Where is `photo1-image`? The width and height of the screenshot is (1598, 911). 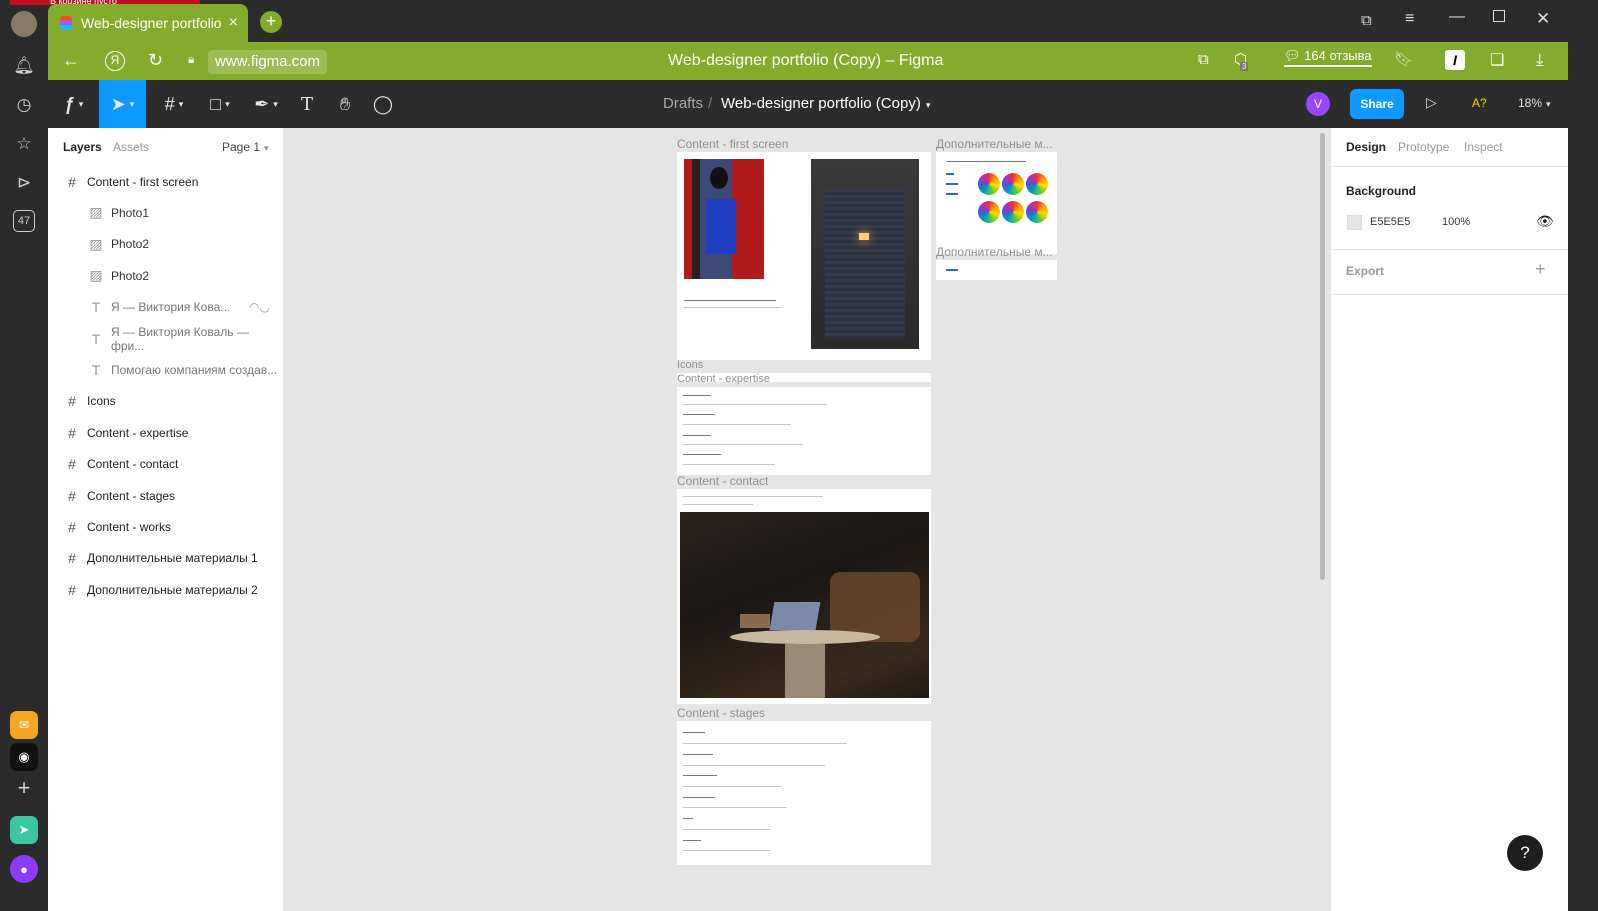 photo1-image is located at coordinates (724, 219).